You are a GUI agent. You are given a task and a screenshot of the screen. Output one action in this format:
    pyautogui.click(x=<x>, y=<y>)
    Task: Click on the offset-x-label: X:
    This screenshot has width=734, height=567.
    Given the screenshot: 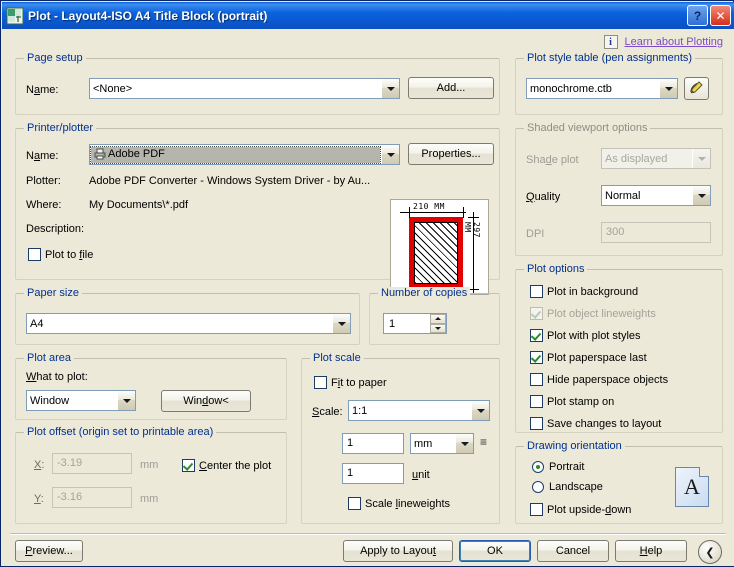 What is the action you would take?
    pyautogui.click(x=39, y=465)
    